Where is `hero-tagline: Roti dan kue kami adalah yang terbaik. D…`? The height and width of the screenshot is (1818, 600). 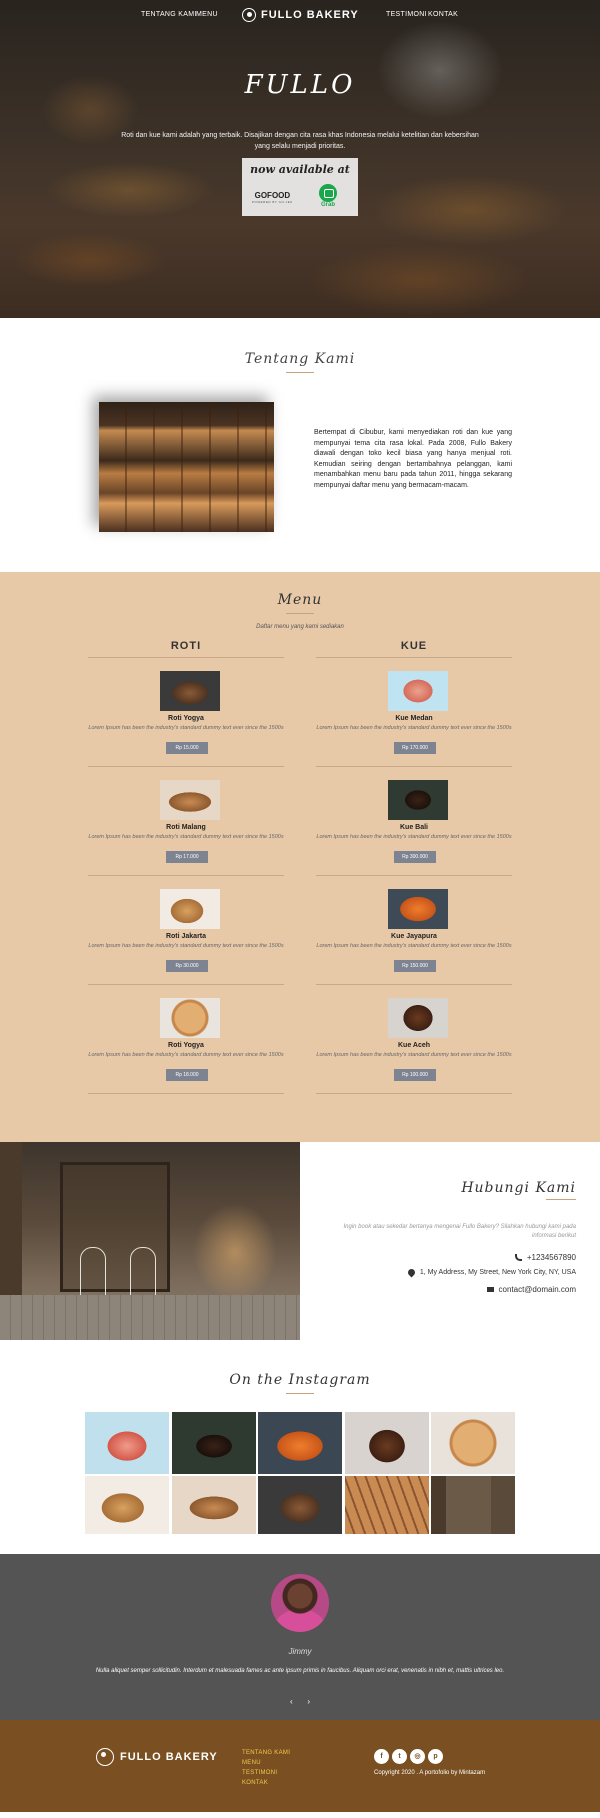 hero-tagline: Roti dan kue kami adalah yang terbaik. D… is located at coordinates (300, 141).